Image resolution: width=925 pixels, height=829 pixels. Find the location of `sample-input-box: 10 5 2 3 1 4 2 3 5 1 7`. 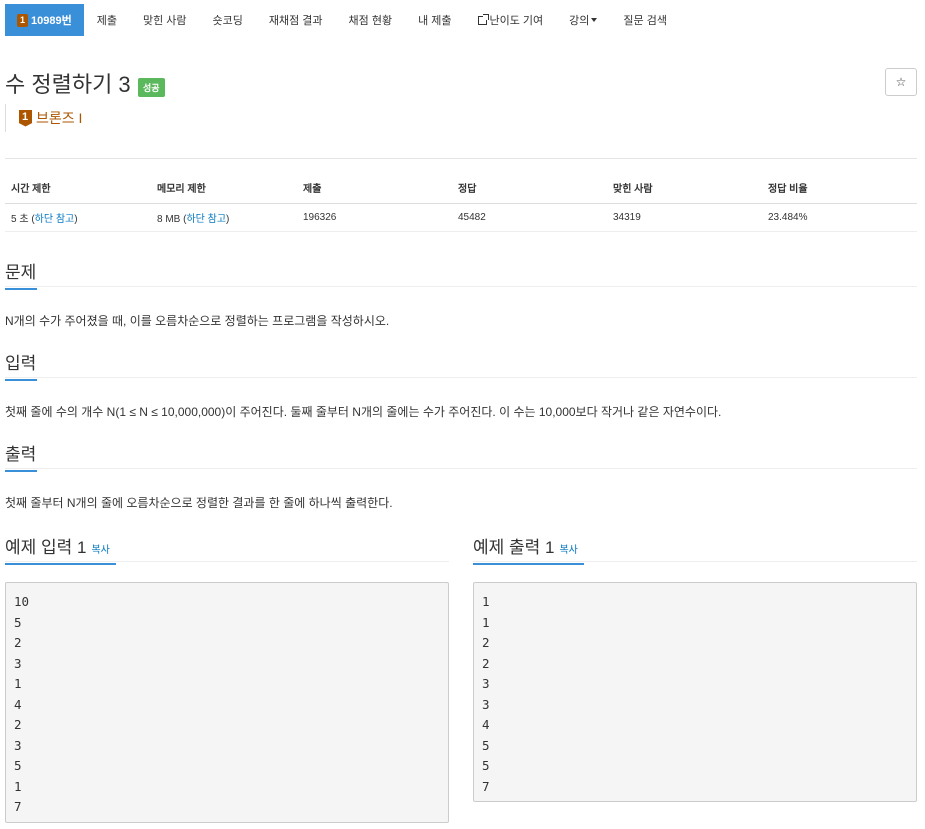

sample-input-box: 10 5 2 3 1 4 2 3 5 1 7 is located at coordinates (227, 702).